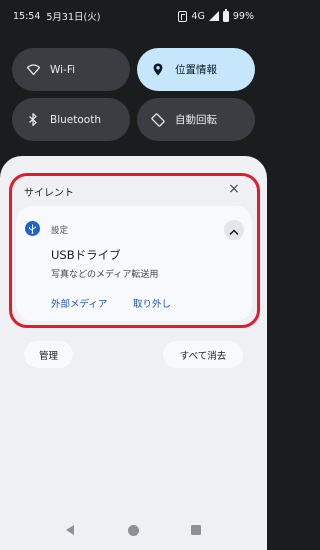  What do you see at coordinates (79, 303) in the screenshot?
I see `external-media-button: 外部メディア` at bounding box center [79, 303].